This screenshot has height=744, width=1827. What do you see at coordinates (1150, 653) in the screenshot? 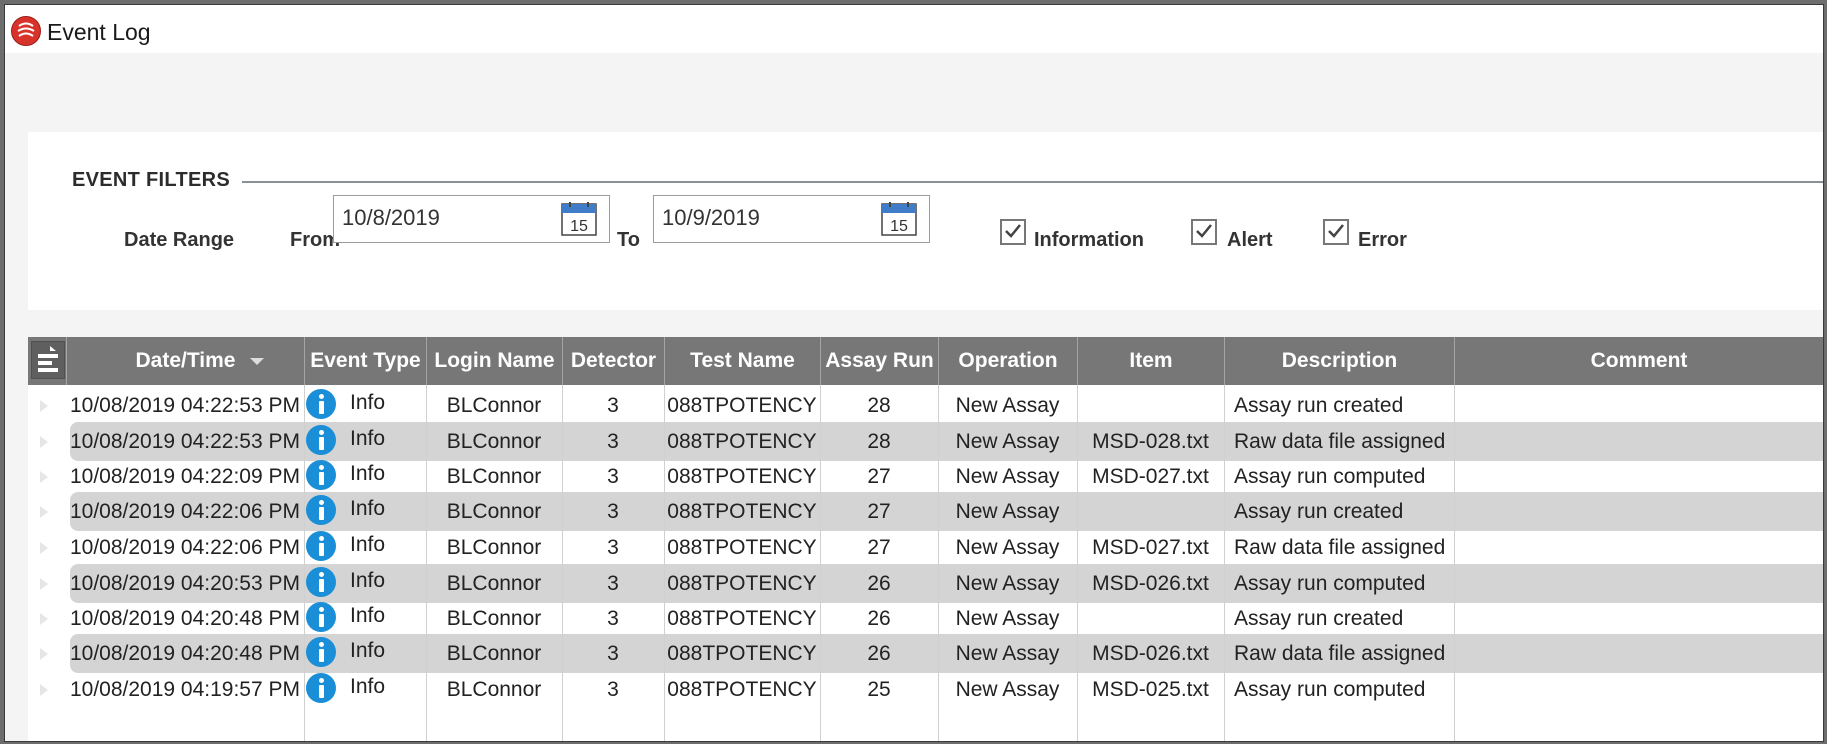
I see `cell-item: MSD-026.txt` at bounding box center [1150, 653].